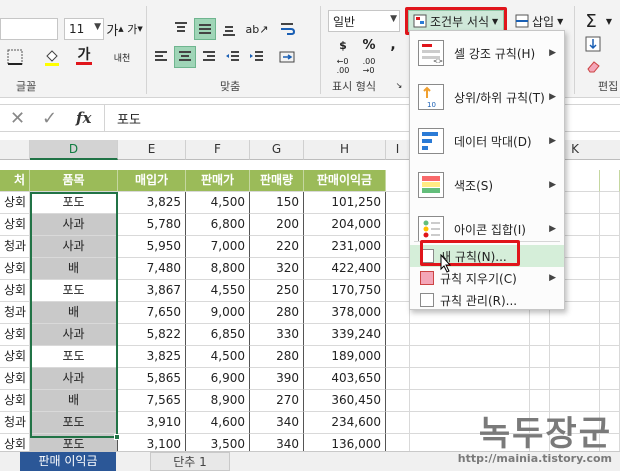  What do you see at coordinates (117, 437) in the screenshot?
I see `fill-handle` at bounding box center [117, 437].